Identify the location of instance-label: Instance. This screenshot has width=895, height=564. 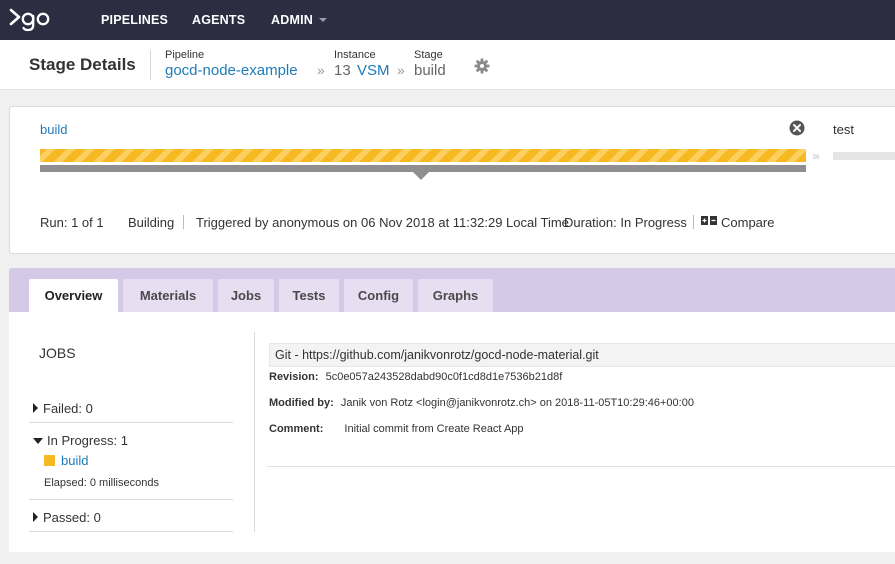
(355, 55).